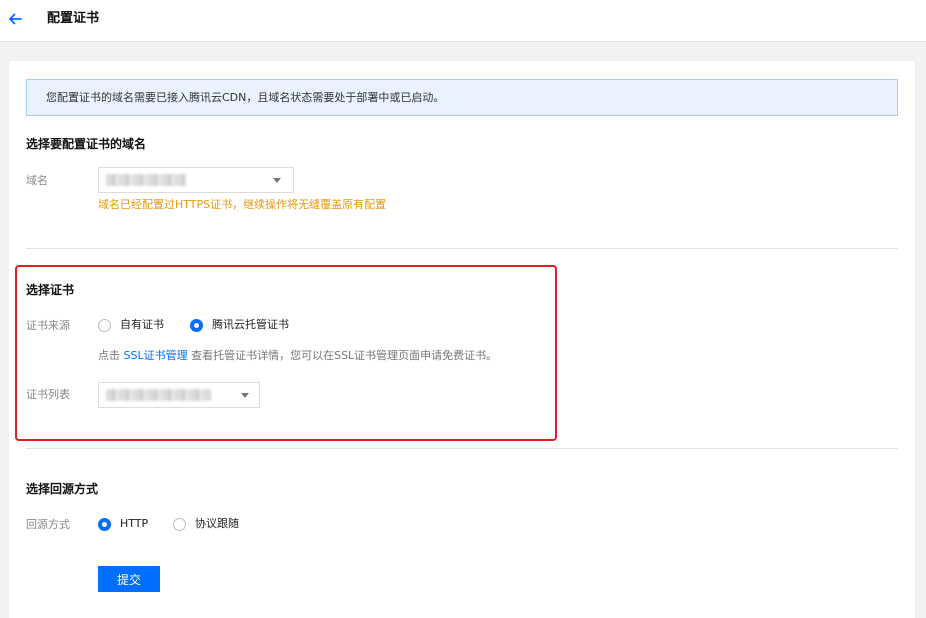 The image size is (926, 618). I want to click on submit-button: 提交, so click(129, 579).